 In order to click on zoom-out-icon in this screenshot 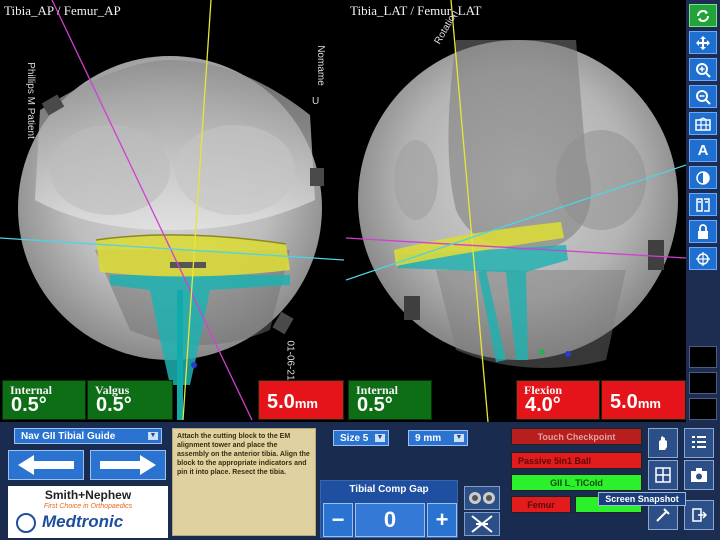, I will do `click(703, 96)`.